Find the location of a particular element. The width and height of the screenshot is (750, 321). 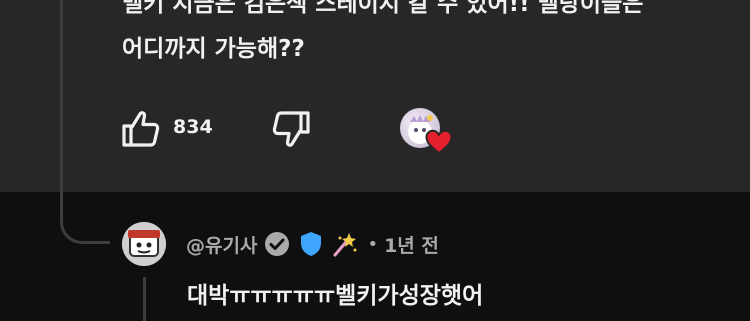

like-button is located at coordinates (142, 129).